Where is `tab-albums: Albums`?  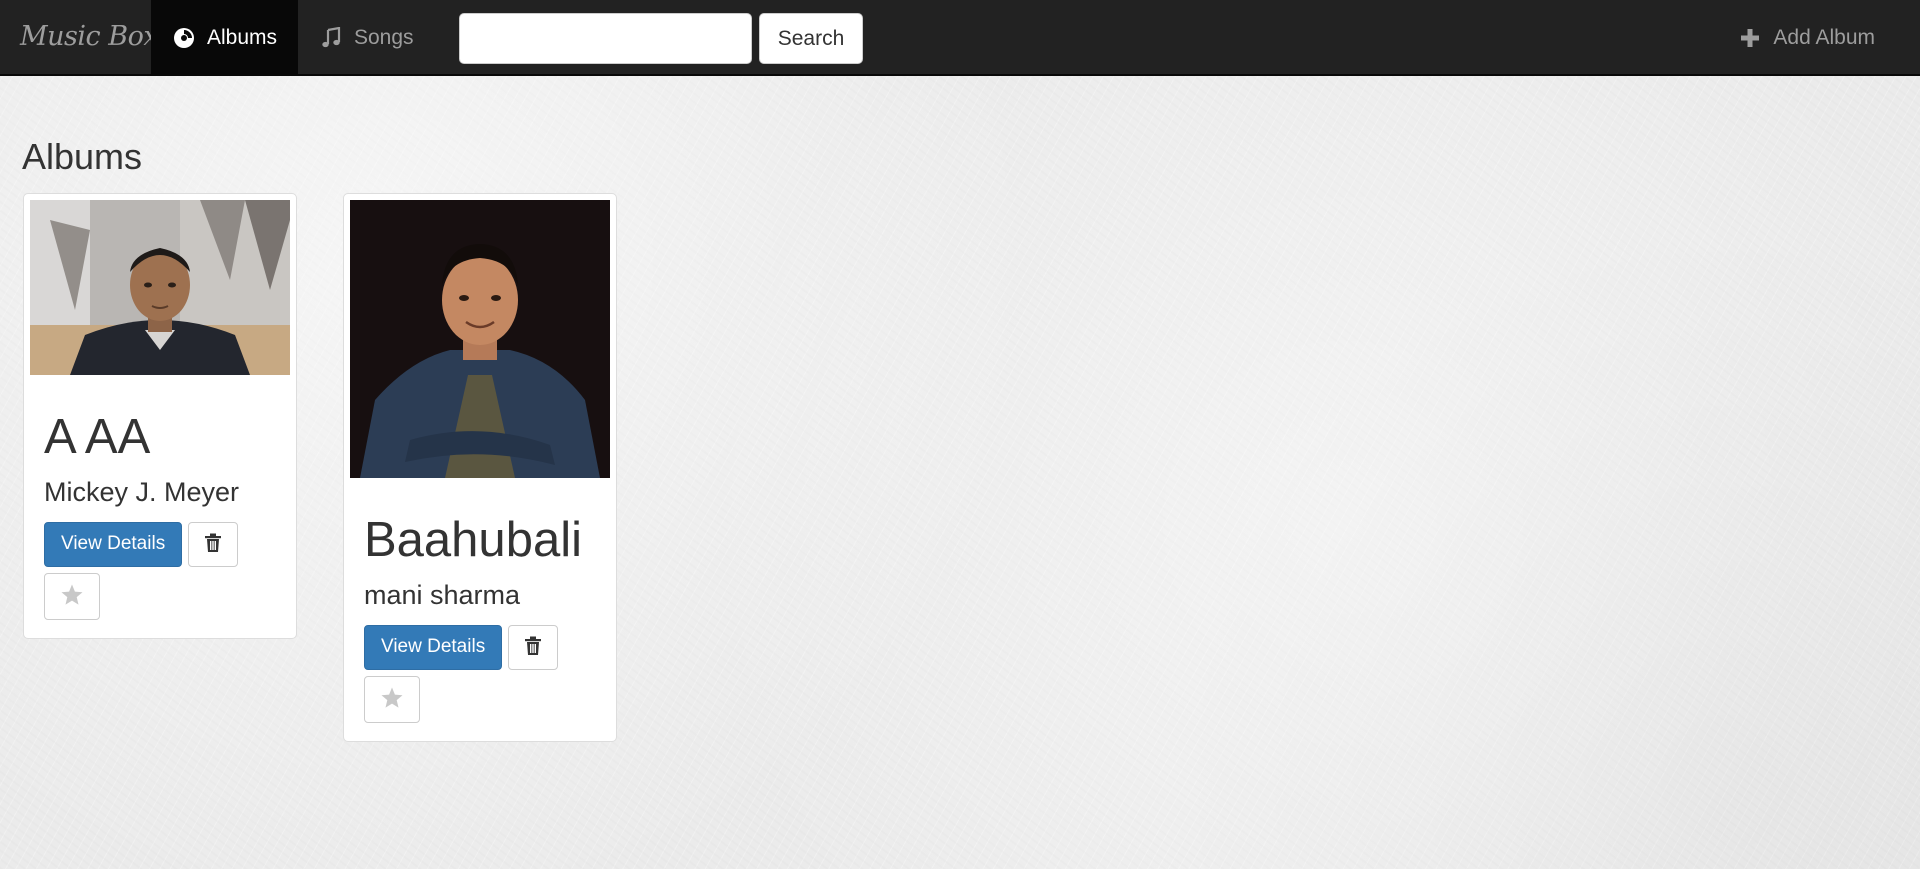
tab-albums: Albums is located at coordinates (224, 38).